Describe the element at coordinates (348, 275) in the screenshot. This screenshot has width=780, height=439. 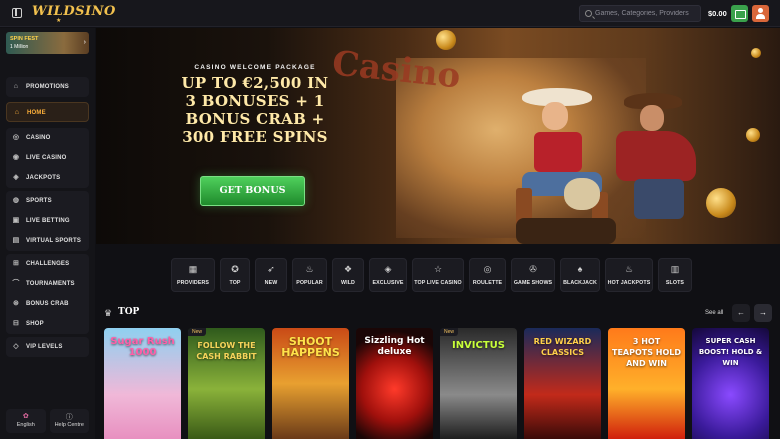
I see `category-wild: ❖ WILD` at that location.